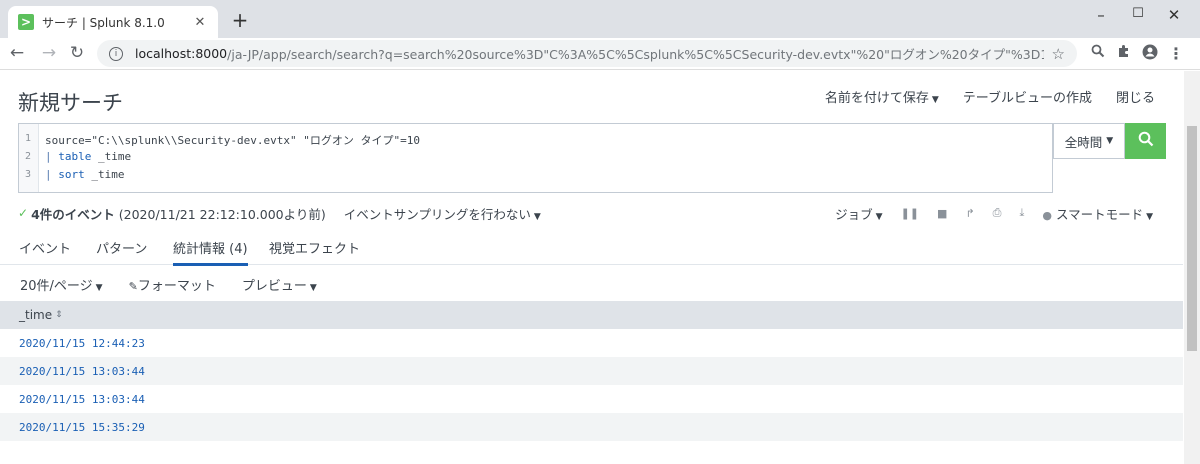  I want to click on header-actions: 名前を付けて保存 ▼ テーブルビューの作成 閉じる, so click(990, 96).